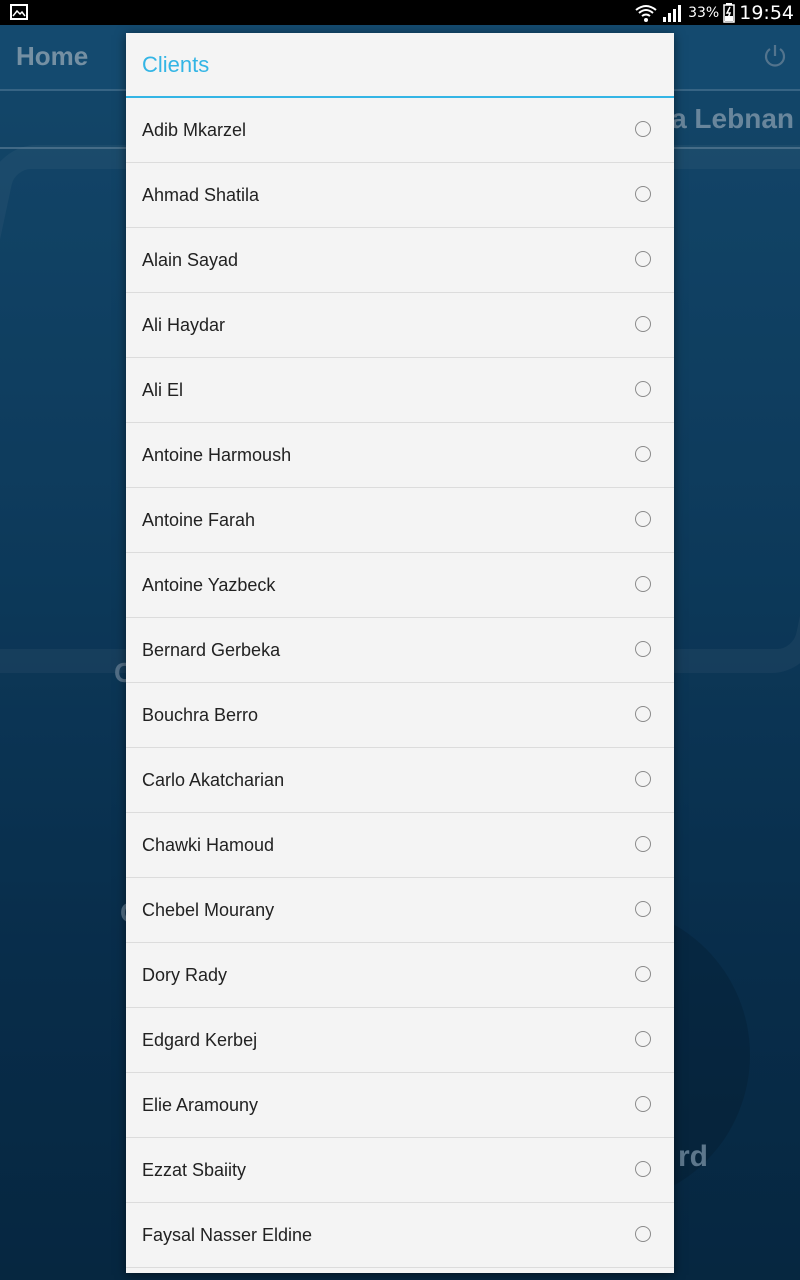 The image size is (800, 1280). Describe the element at coordinates (190, 259) in the screenshot. I see `list-item-label: Alain Sayad` at that location.